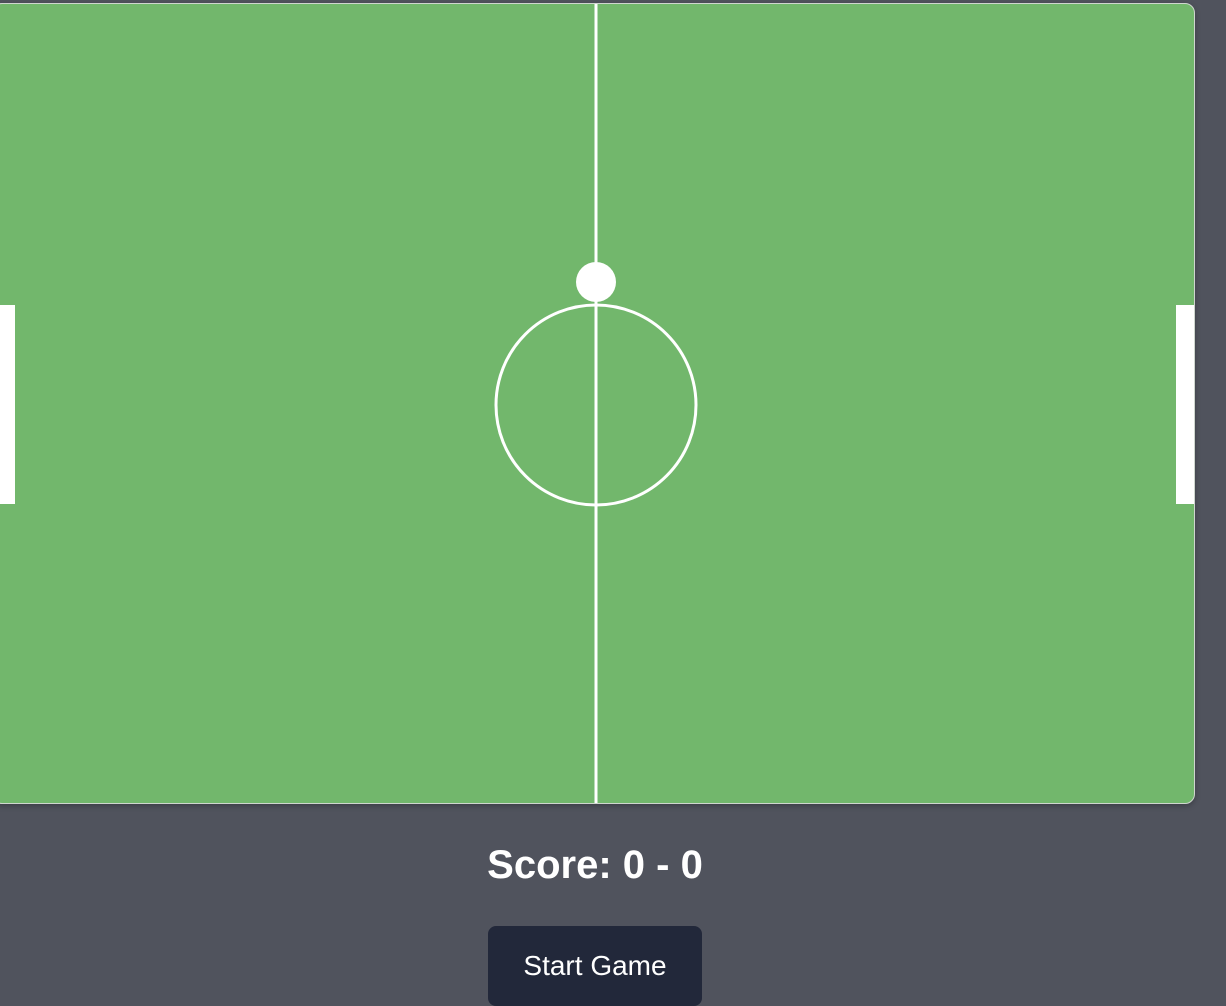 The width and height of the screenshot is (1226, 1006). I want to click on right-paddle, so click(1185, 404).